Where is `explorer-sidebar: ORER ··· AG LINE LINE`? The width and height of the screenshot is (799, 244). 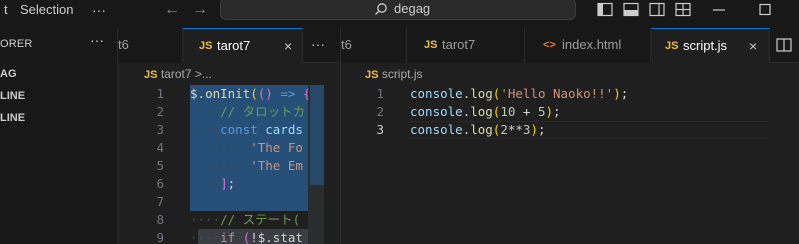 explorer-sidebar: ORER ··· AG LINE LINE is located at coordinates (59, 136).